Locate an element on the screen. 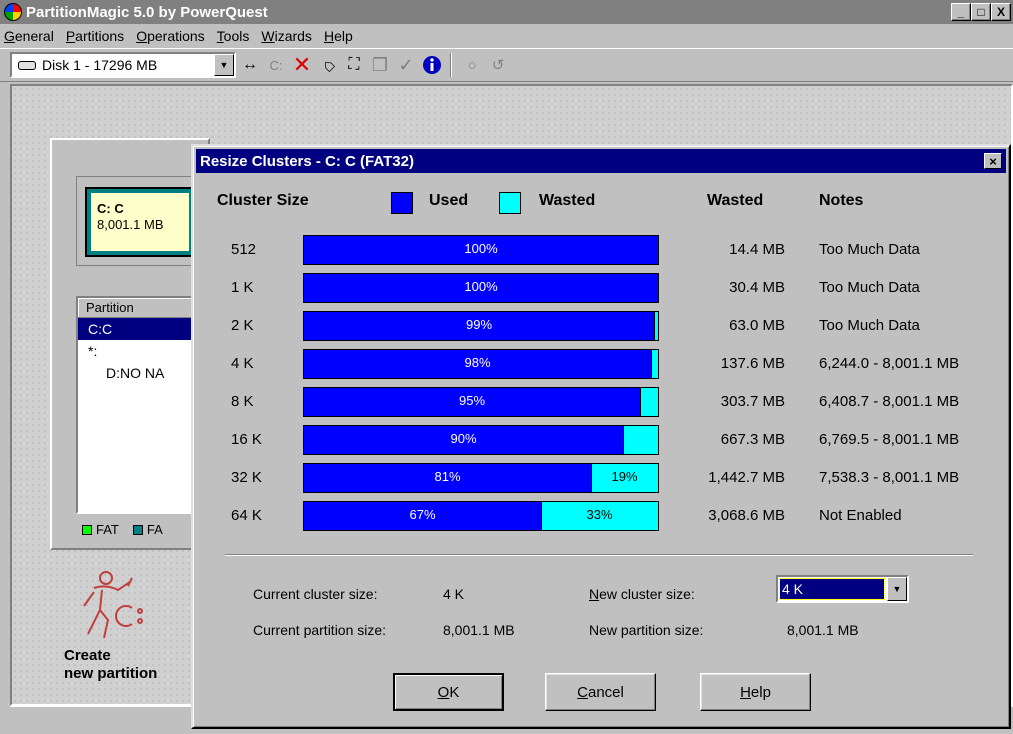 Image resolution: width=1013 pixels, height=734 pixels. cluster-size-label: 64 K is located at coordinates (246, 515).